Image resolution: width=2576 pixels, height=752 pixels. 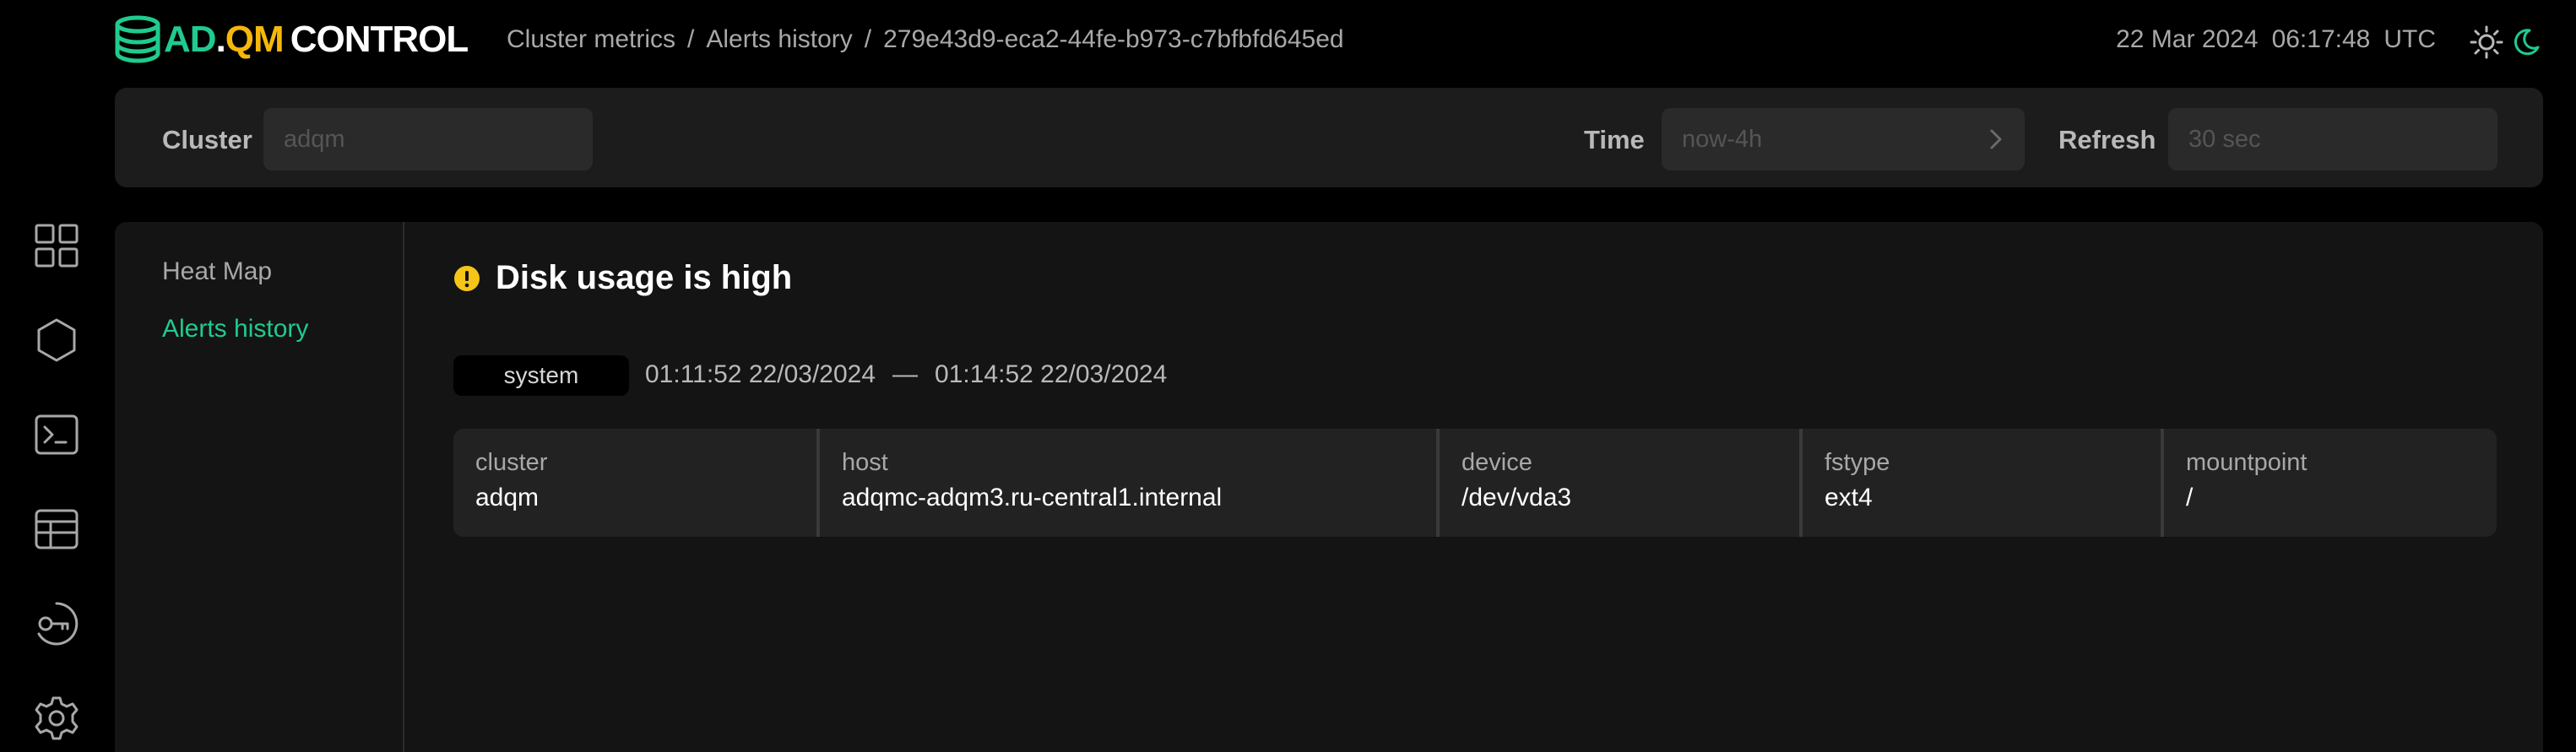 What do you see at coordinates (1617, 483) in the screenshot?
I see `label-cell-device: device /dev/vda3` at bounding box center [1617, 483].